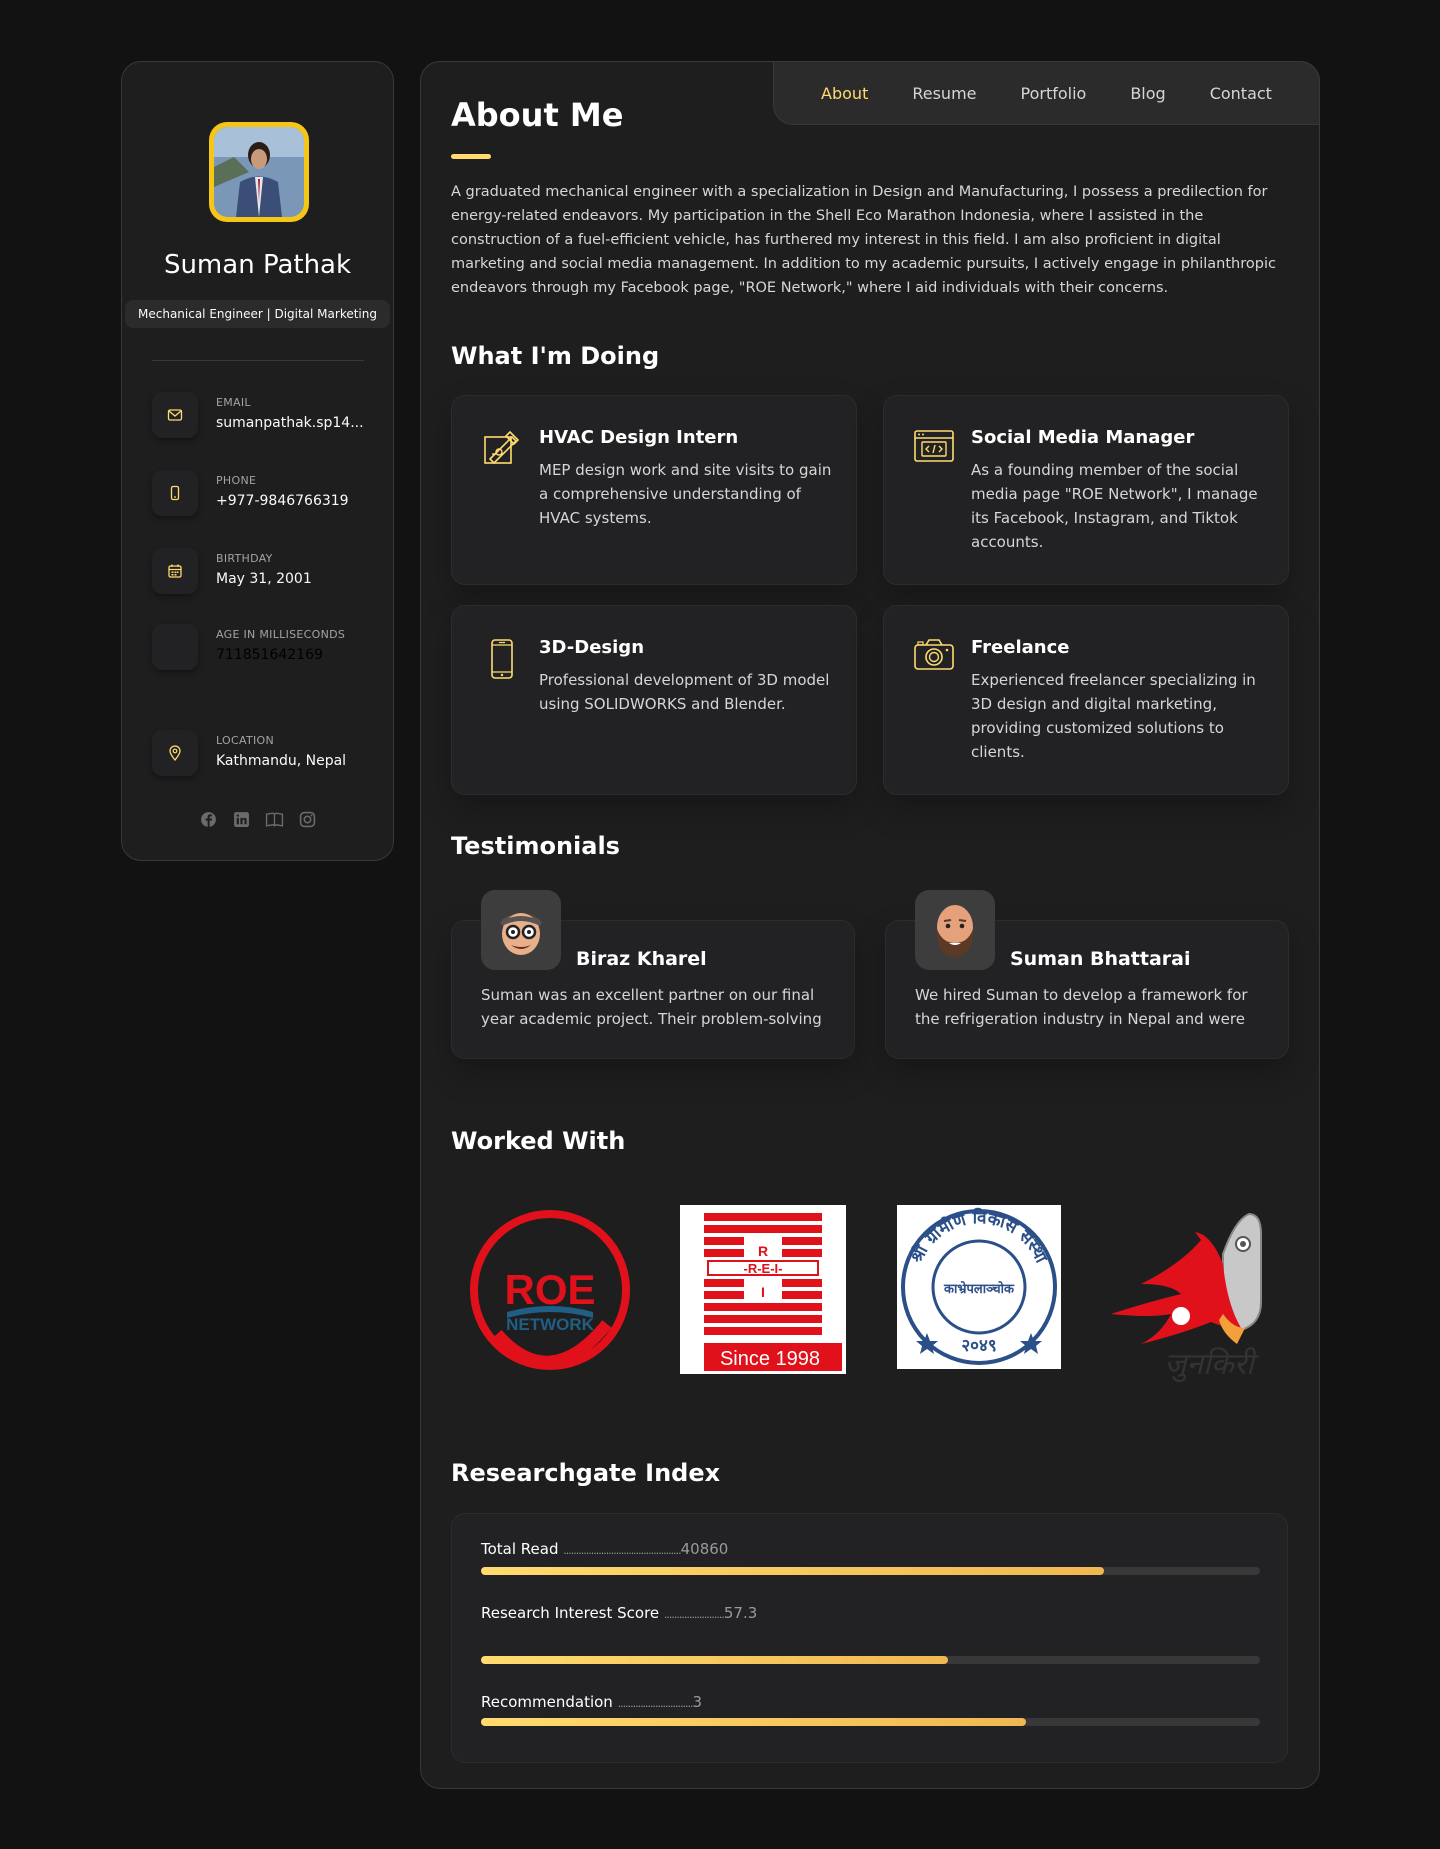 The image size is (1440, 1849). What do you see at coordinates (259, 649) in the screenshot?
I see `contact-age: AGE IN MILLISECONDS 711851642169` at bounding box center [259, 649].